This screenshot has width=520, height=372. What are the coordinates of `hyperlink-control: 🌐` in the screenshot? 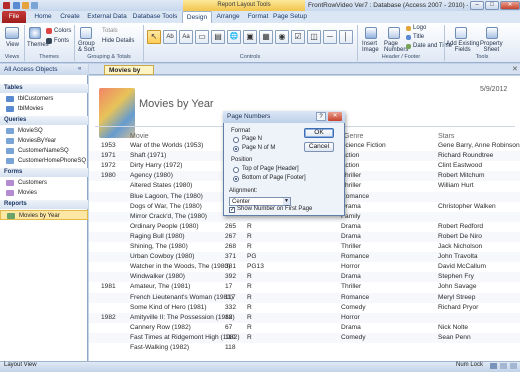 It's located at (234, 37).